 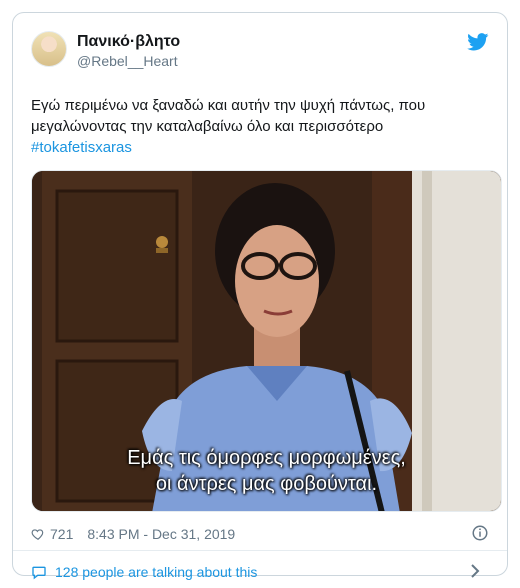 I want to click on tweet-meta: 721 8:43 PM - Dec 31, 2019, so click(x=260, y=534).